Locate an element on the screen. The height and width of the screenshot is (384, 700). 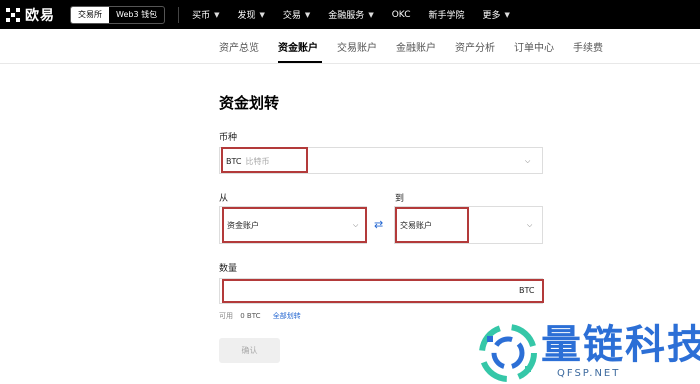
currency-label: 币种 is located at coordinates (228, 138).